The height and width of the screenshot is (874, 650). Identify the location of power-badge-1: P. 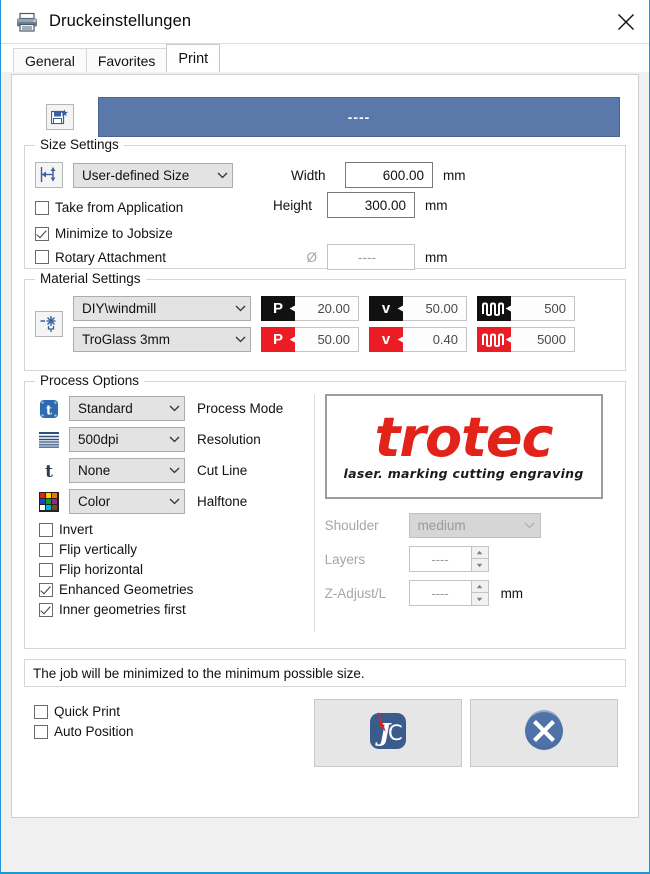
(278, 308).